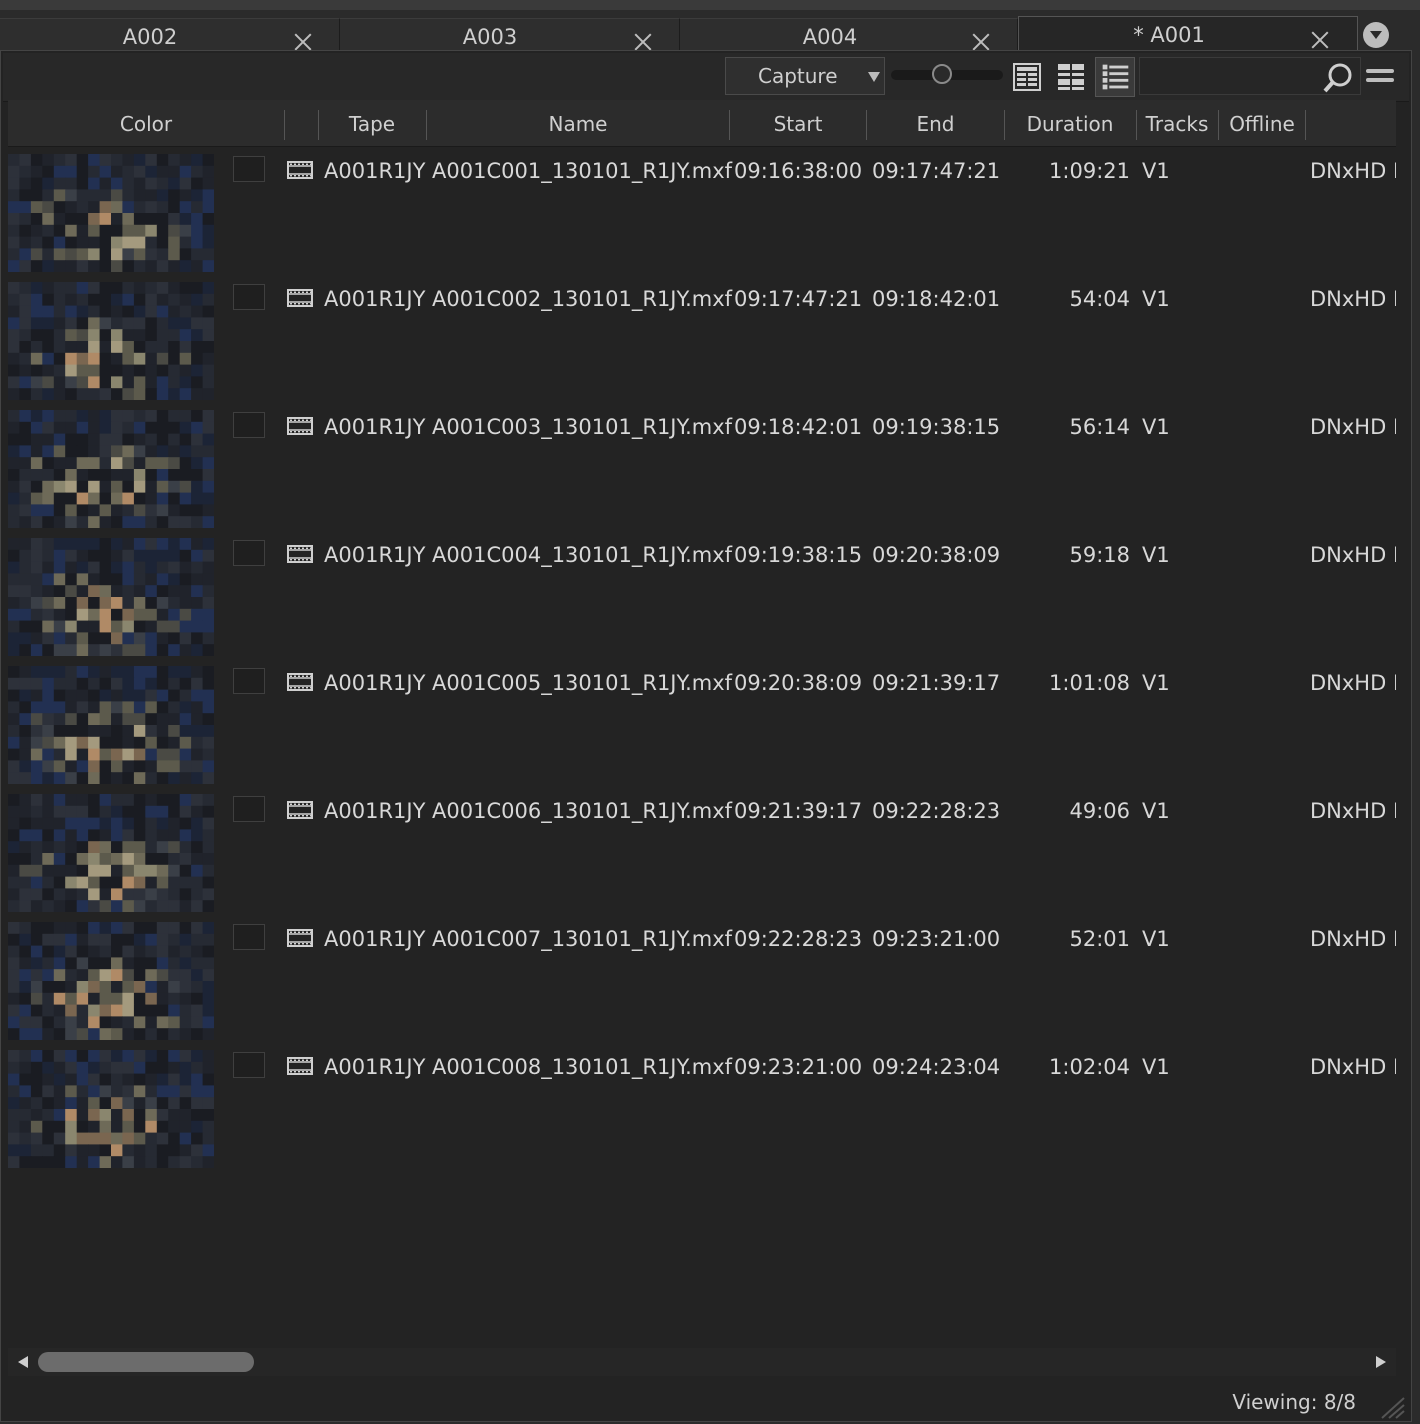 The height and width of the screenshot is (1424, 1420). Describe the element at coordinates (582, 555) in the screenshot. I see `cell-name: A001C004_130101_R1JY.mxf` at that location.